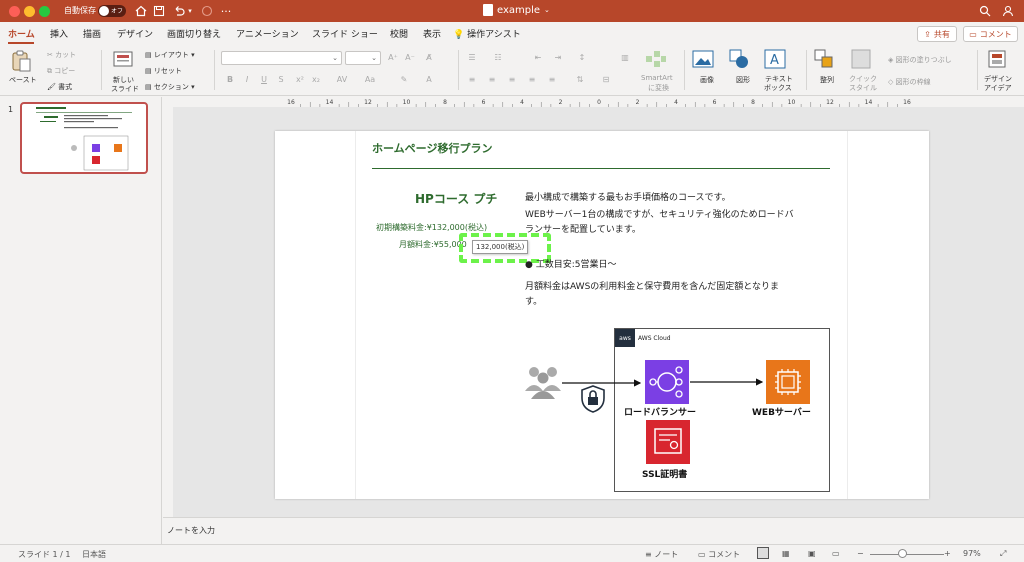  I want to click on clear-format-icon: A̸, so click(429, 58).